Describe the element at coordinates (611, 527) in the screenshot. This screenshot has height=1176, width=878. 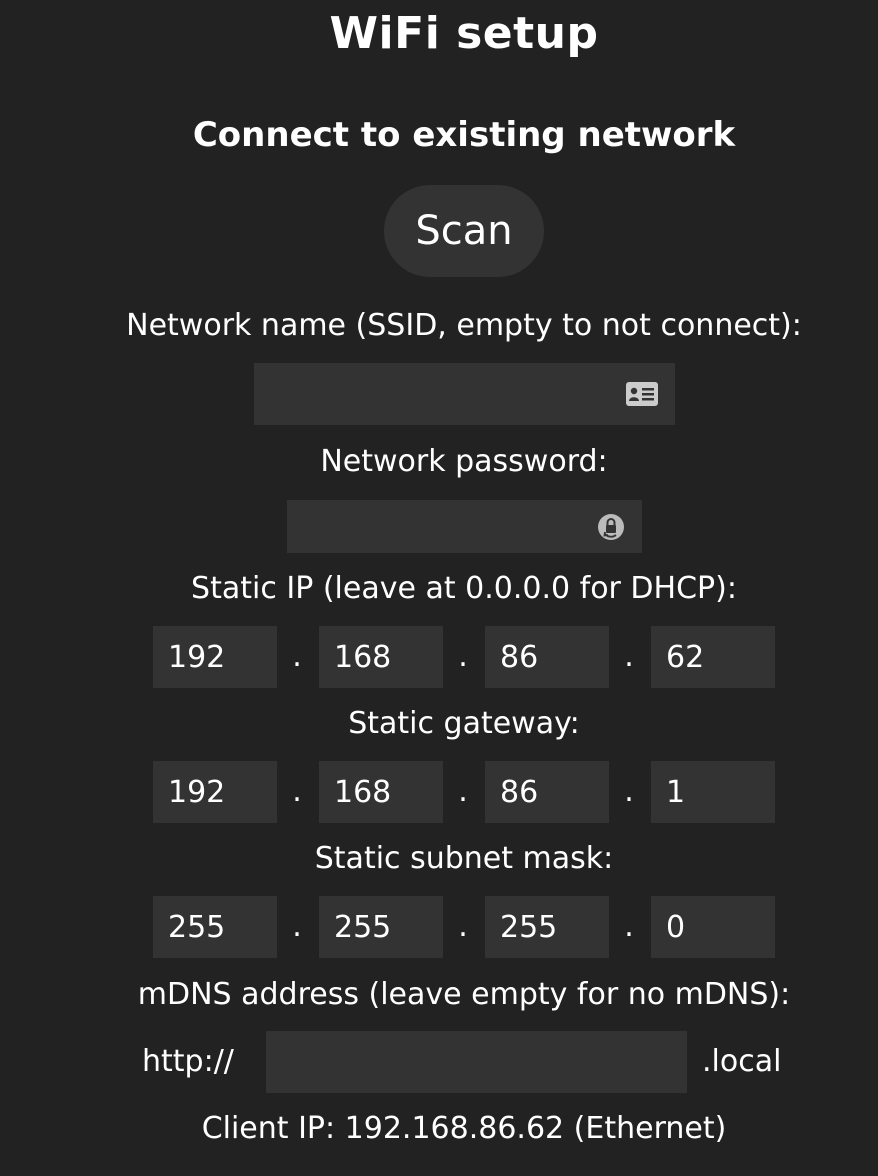
I see `password-key-icon` at that location.